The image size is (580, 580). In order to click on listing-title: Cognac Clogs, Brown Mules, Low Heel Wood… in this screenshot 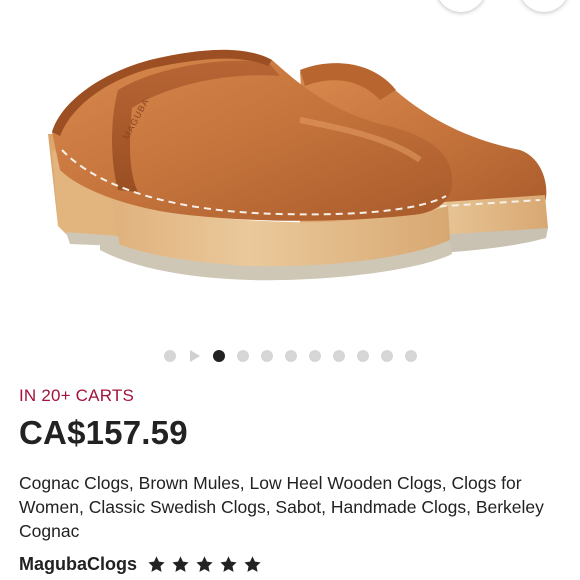, I will do `click(281, 507)`.